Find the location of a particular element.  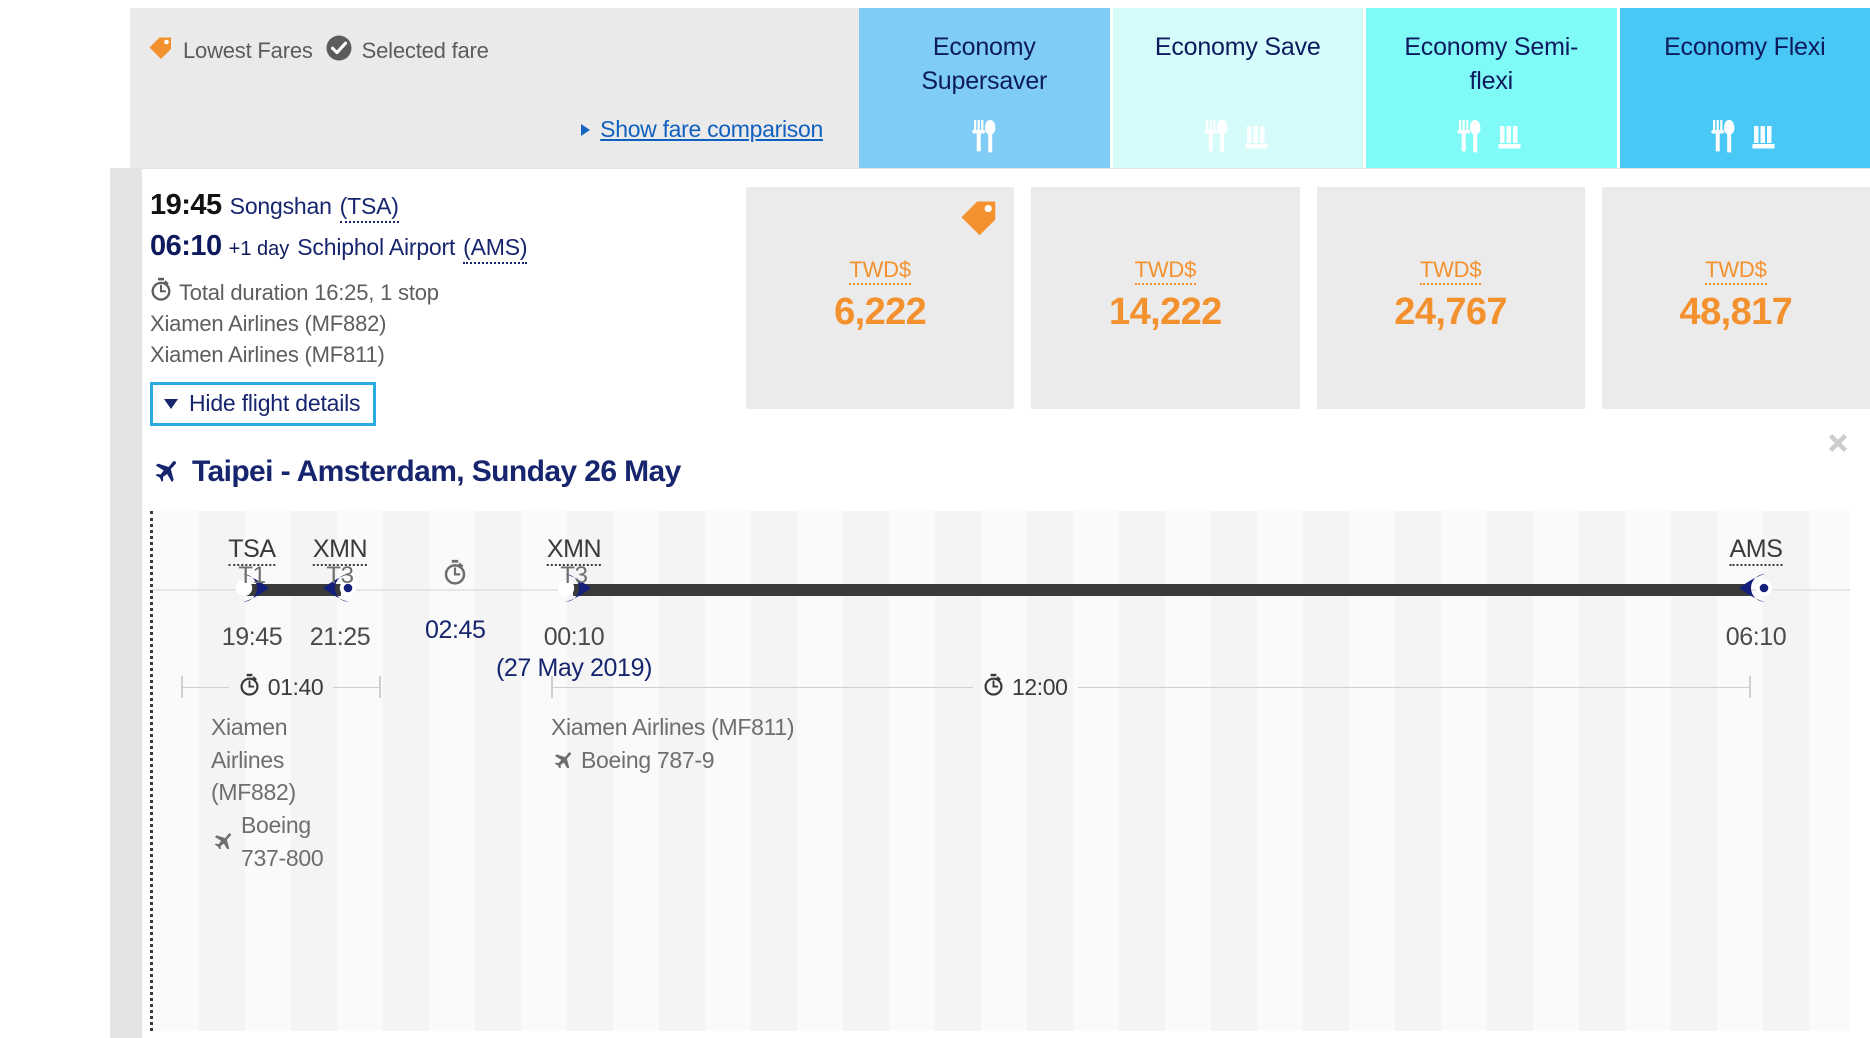

legend-selected-fare: Selected fare is located at coordinates (407, 50).